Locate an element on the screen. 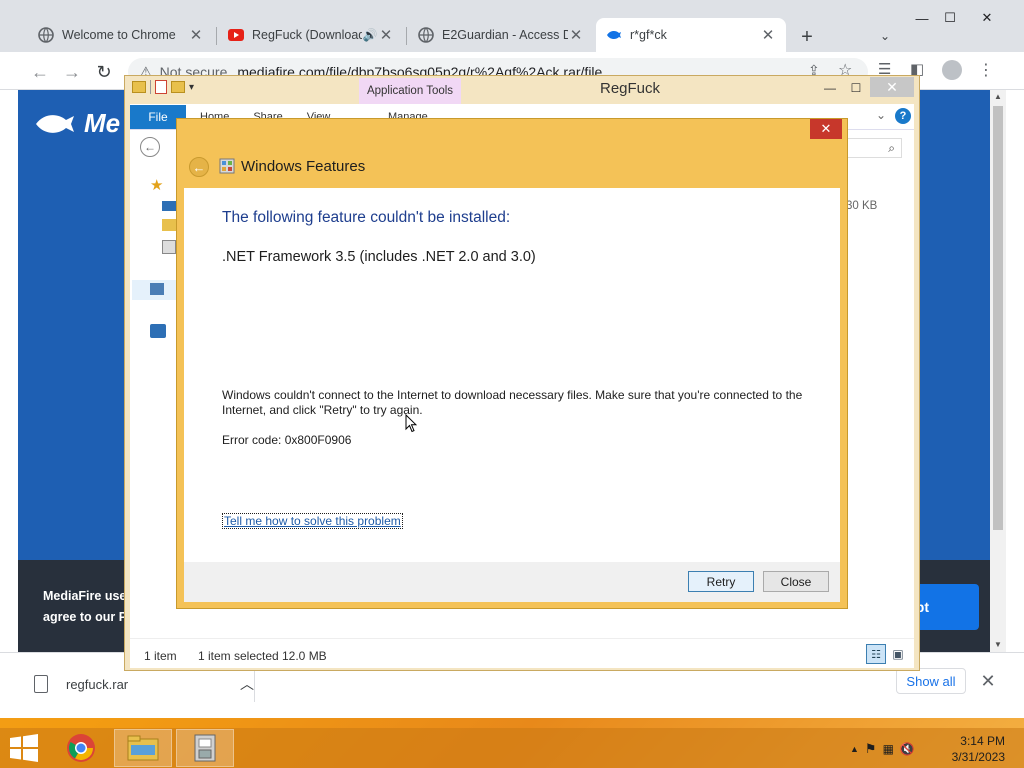 The width and height of the screenshot is (1024, 768). selected-size: 12.0 MB is located at coordinates (304, 656).